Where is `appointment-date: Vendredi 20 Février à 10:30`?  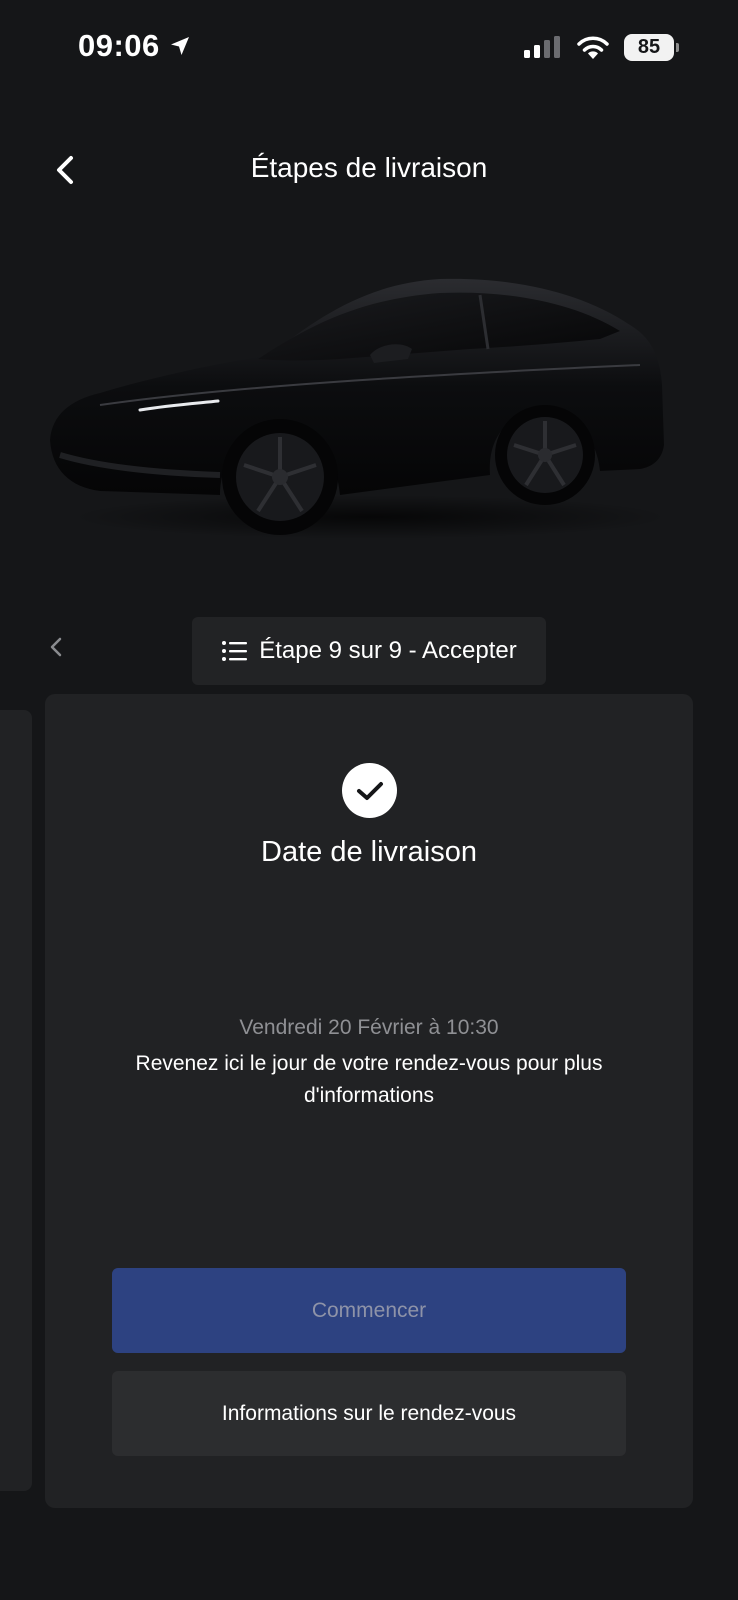
appointment-date: Vendredi 20 Février à 10:30 is located at coordinates (369, 1027).